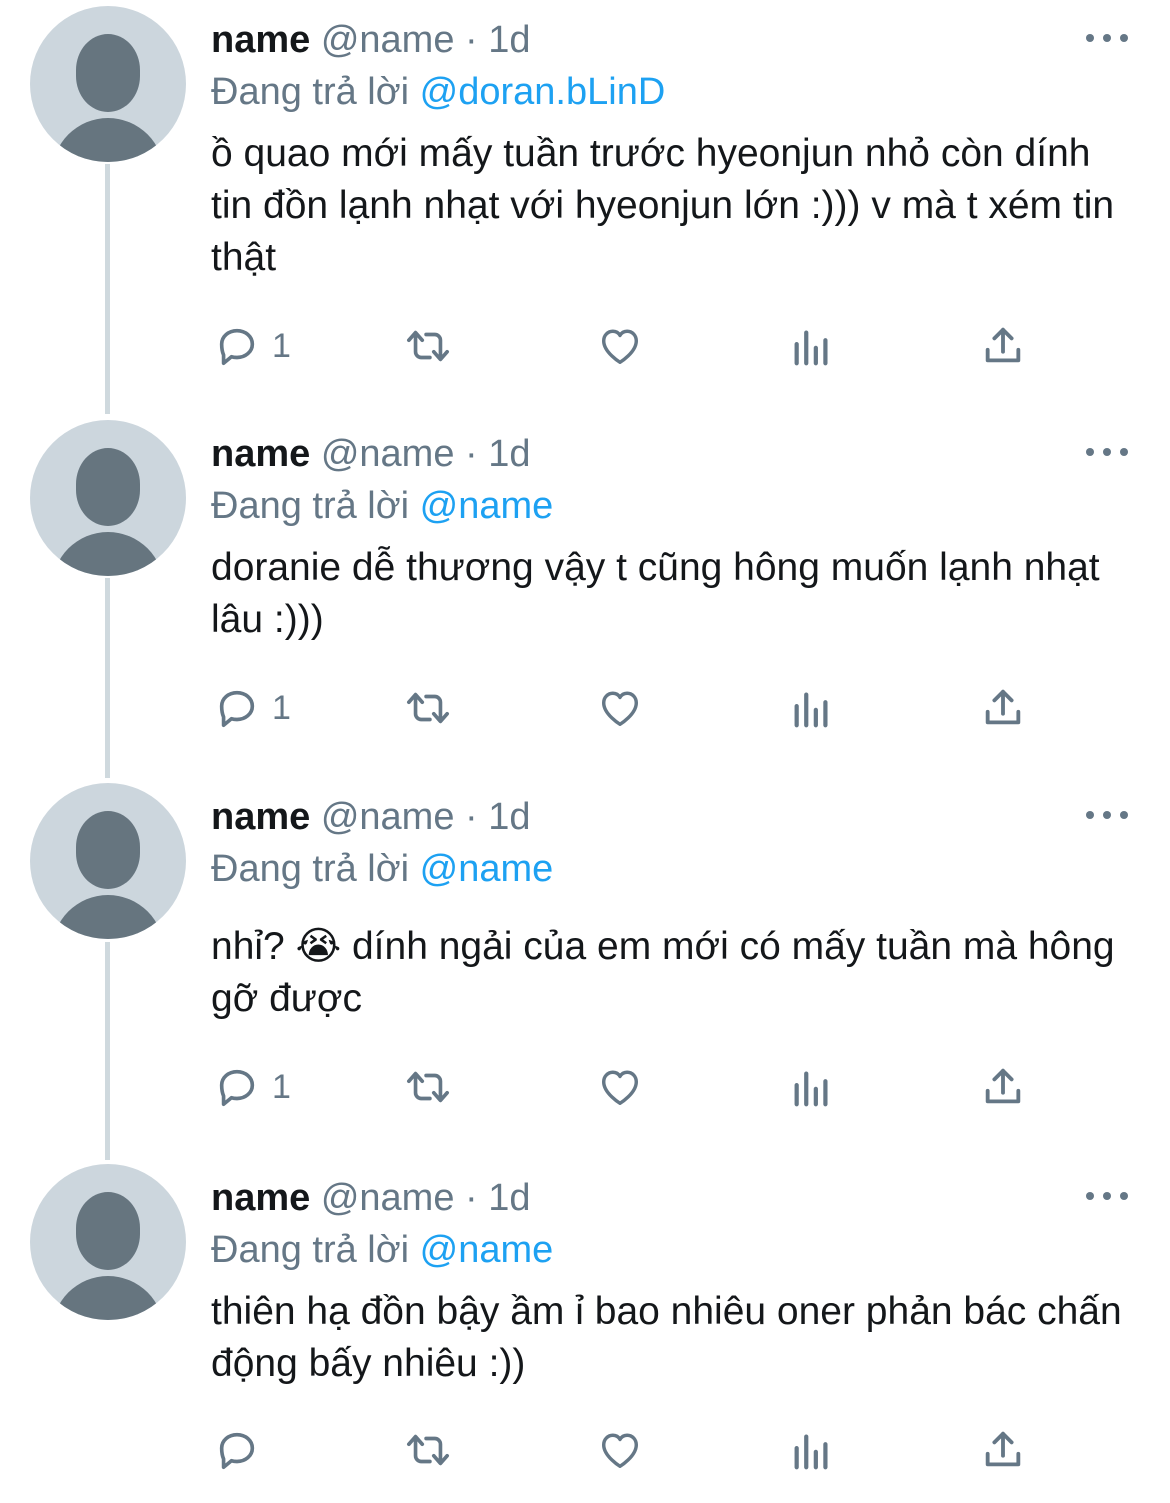 The height and width of the screenshot is (1503, 1170). I want to click on reply-button, so click(243, 1450).